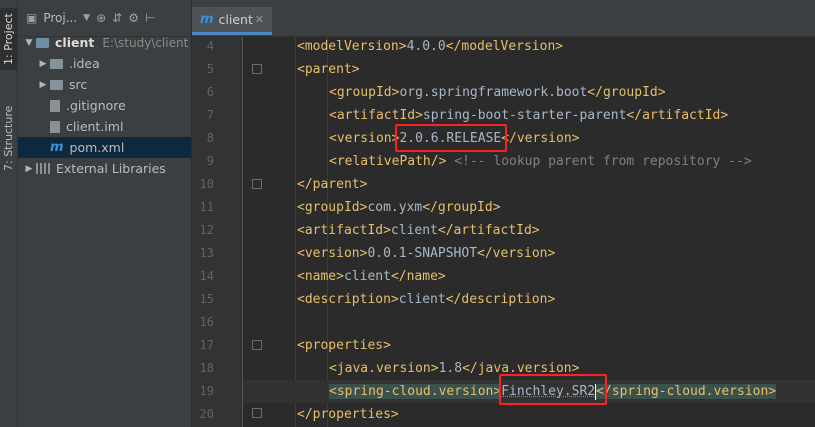  What do you see at coordinates (206, 414) in the screenshot?
I see `line-number: 20` at bounding box center [206, 414].